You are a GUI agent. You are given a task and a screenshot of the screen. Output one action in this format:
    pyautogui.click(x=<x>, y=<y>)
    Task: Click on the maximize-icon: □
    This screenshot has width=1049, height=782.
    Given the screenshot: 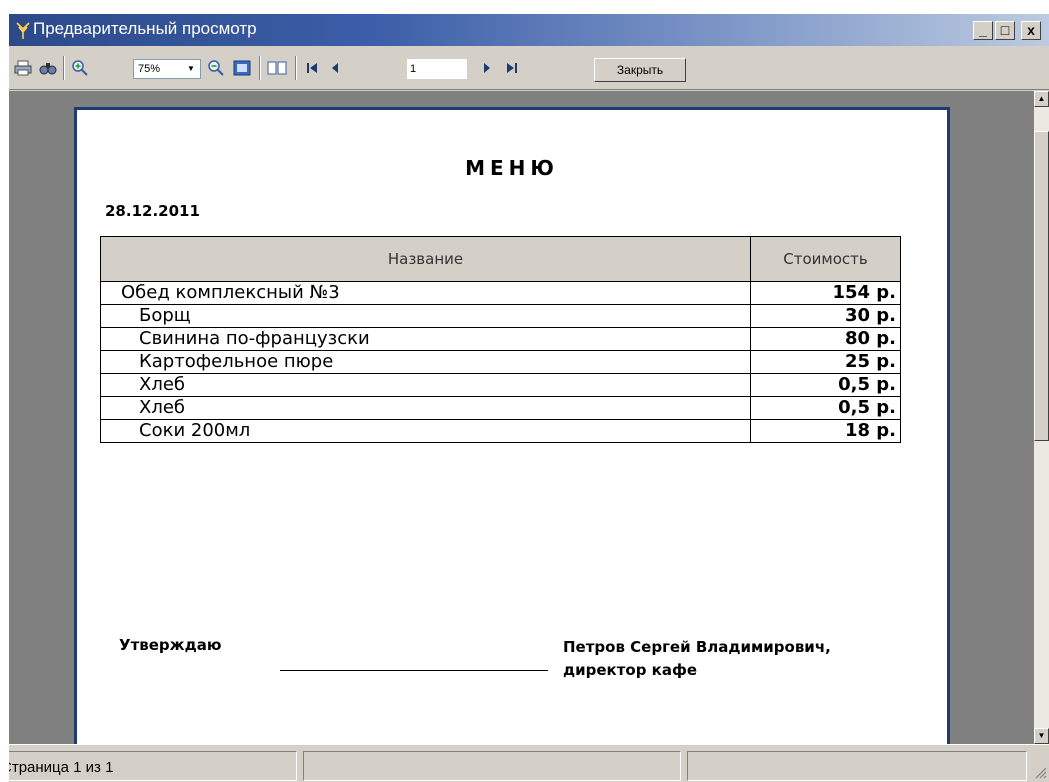 What is the action you would take?
    pyautogui.click(x=1005, y=30)
    